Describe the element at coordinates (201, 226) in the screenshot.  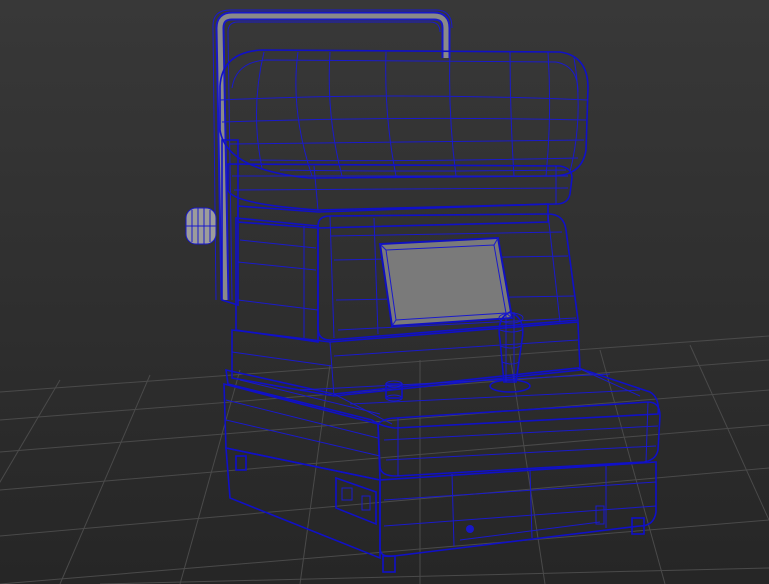
I see `side-knob` at that location.